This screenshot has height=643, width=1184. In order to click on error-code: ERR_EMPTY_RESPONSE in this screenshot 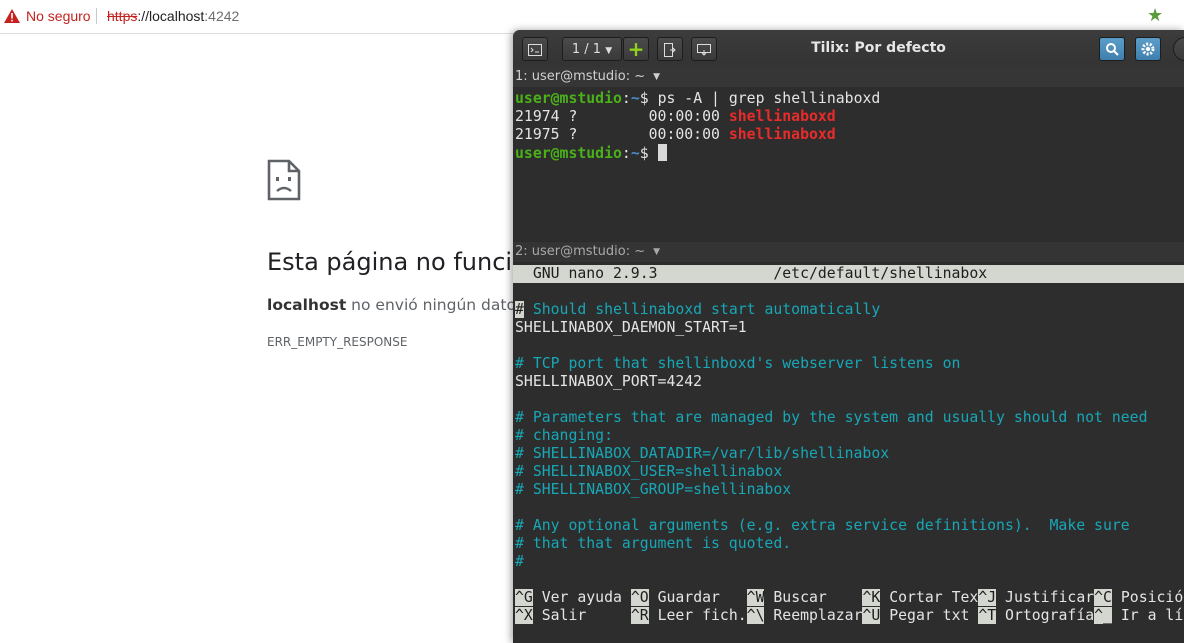, I will do `click(337, 342)`.